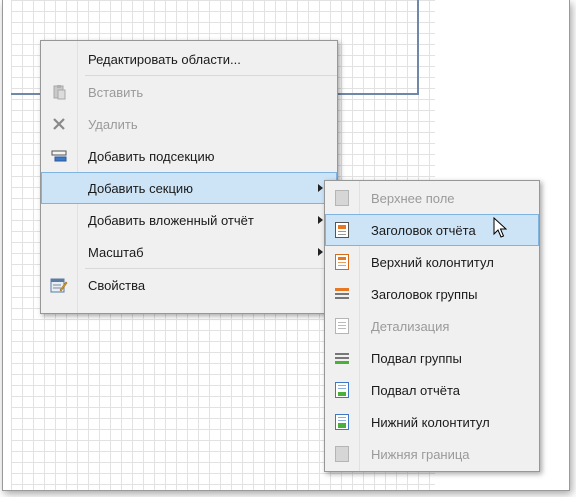 This screenshot has height=497, width=576. I want to click on submenu-item-bottom-margin: Нижняя граница, so click(432, 454).